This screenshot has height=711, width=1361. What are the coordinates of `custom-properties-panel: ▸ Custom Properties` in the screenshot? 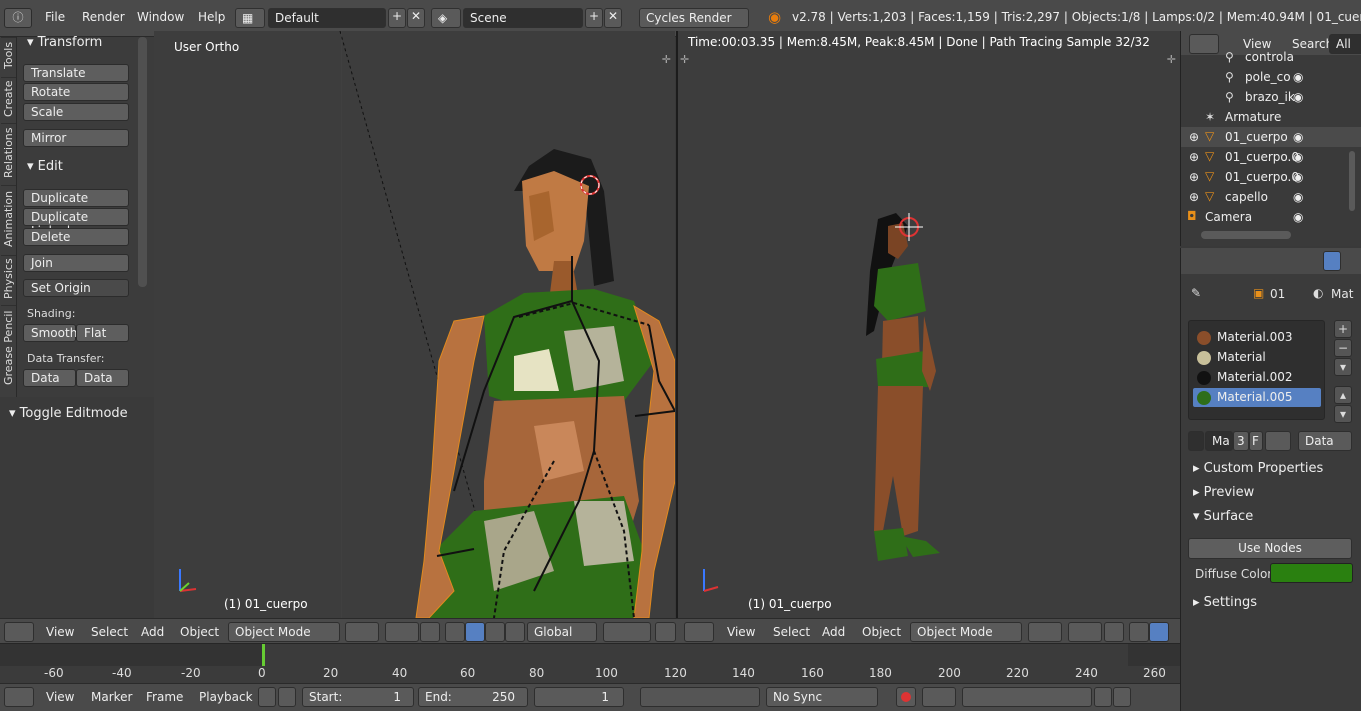 It's located at (1258, 468).